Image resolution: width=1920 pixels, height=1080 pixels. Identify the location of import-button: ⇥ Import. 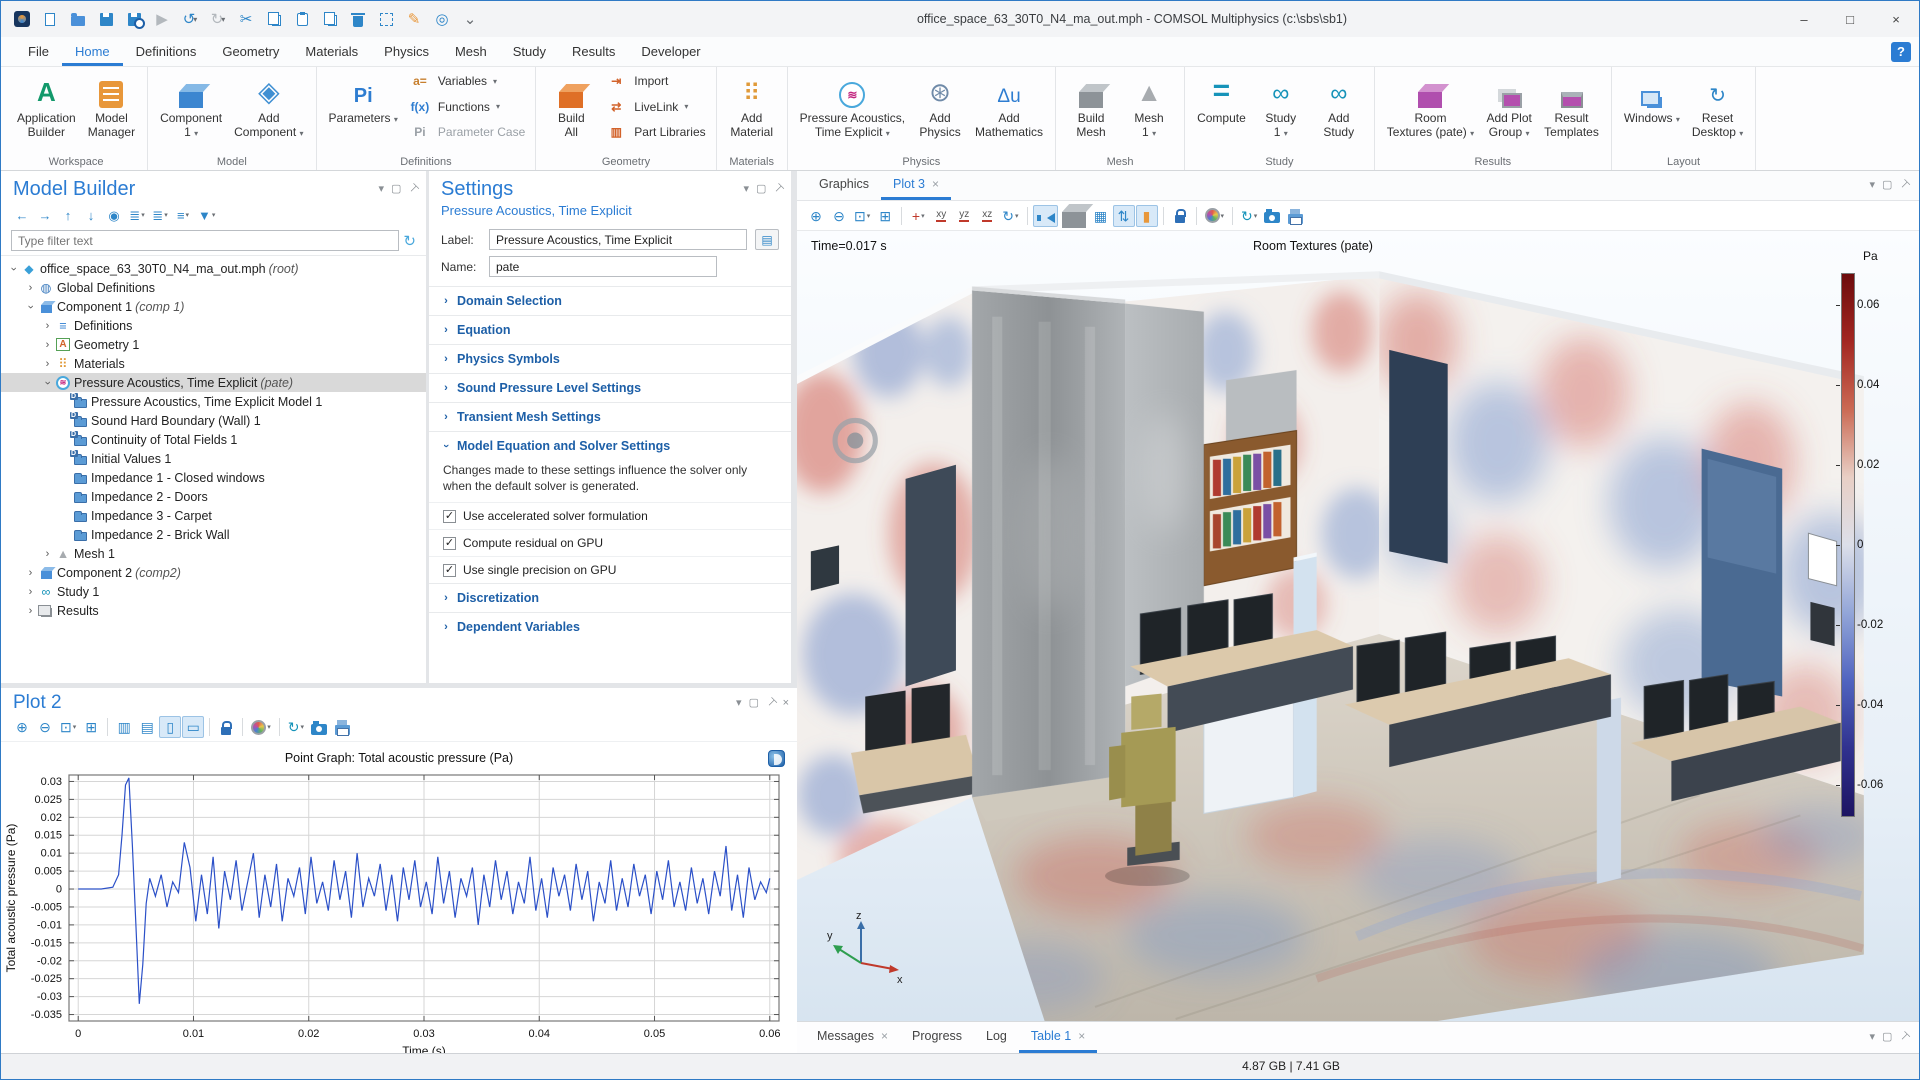
(654, 81).